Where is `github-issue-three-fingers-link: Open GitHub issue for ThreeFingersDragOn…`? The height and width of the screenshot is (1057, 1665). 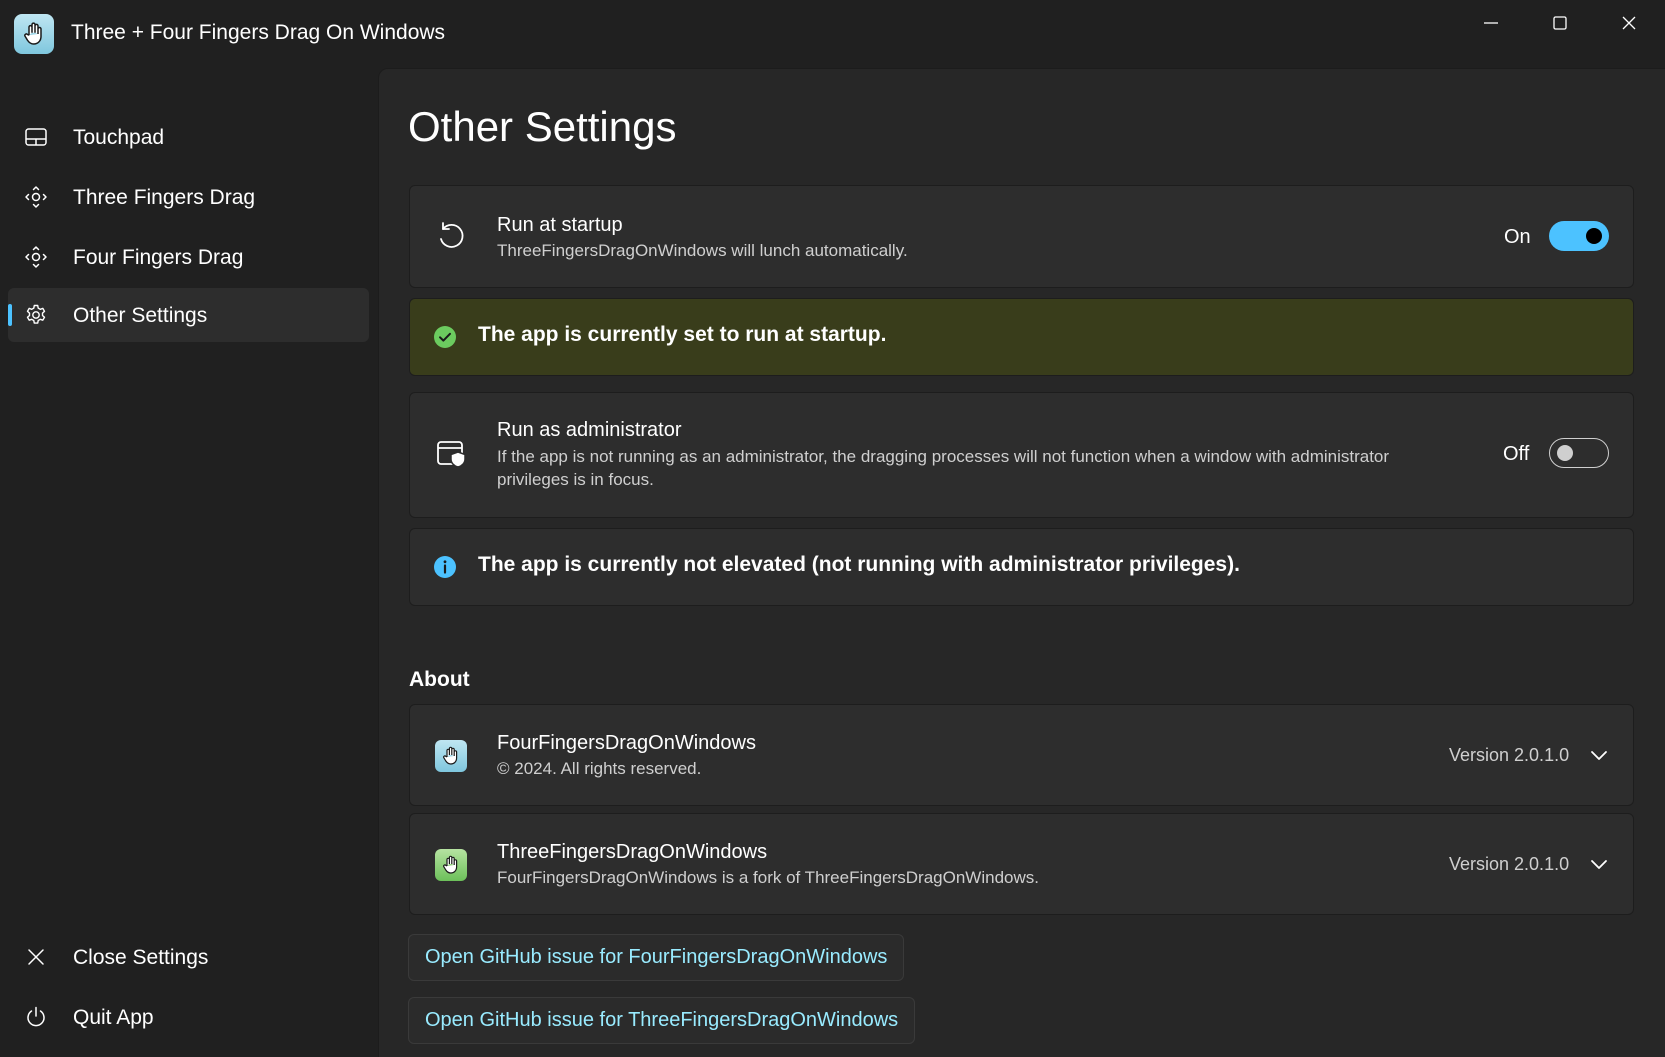
github-issue-three-fingers-link: Open GitHub issue for ThreeFingersDragOn… is located at coordinates (662, 1020).